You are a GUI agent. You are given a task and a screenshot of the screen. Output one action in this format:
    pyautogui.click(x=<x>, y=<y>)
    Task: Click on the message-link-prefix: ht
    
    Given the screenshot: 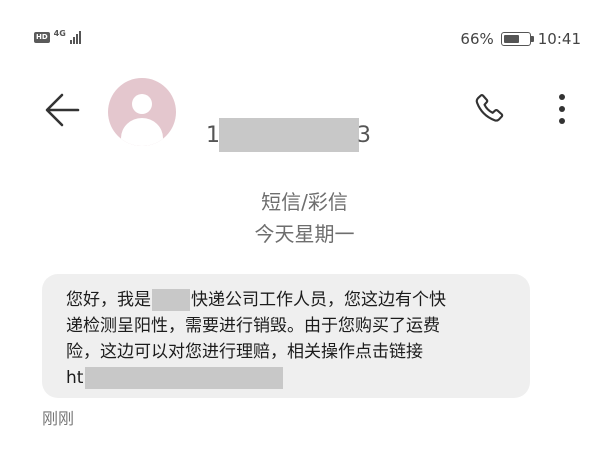 What is the action you would take?
    pyautogui.click(x=74, y=378)
    